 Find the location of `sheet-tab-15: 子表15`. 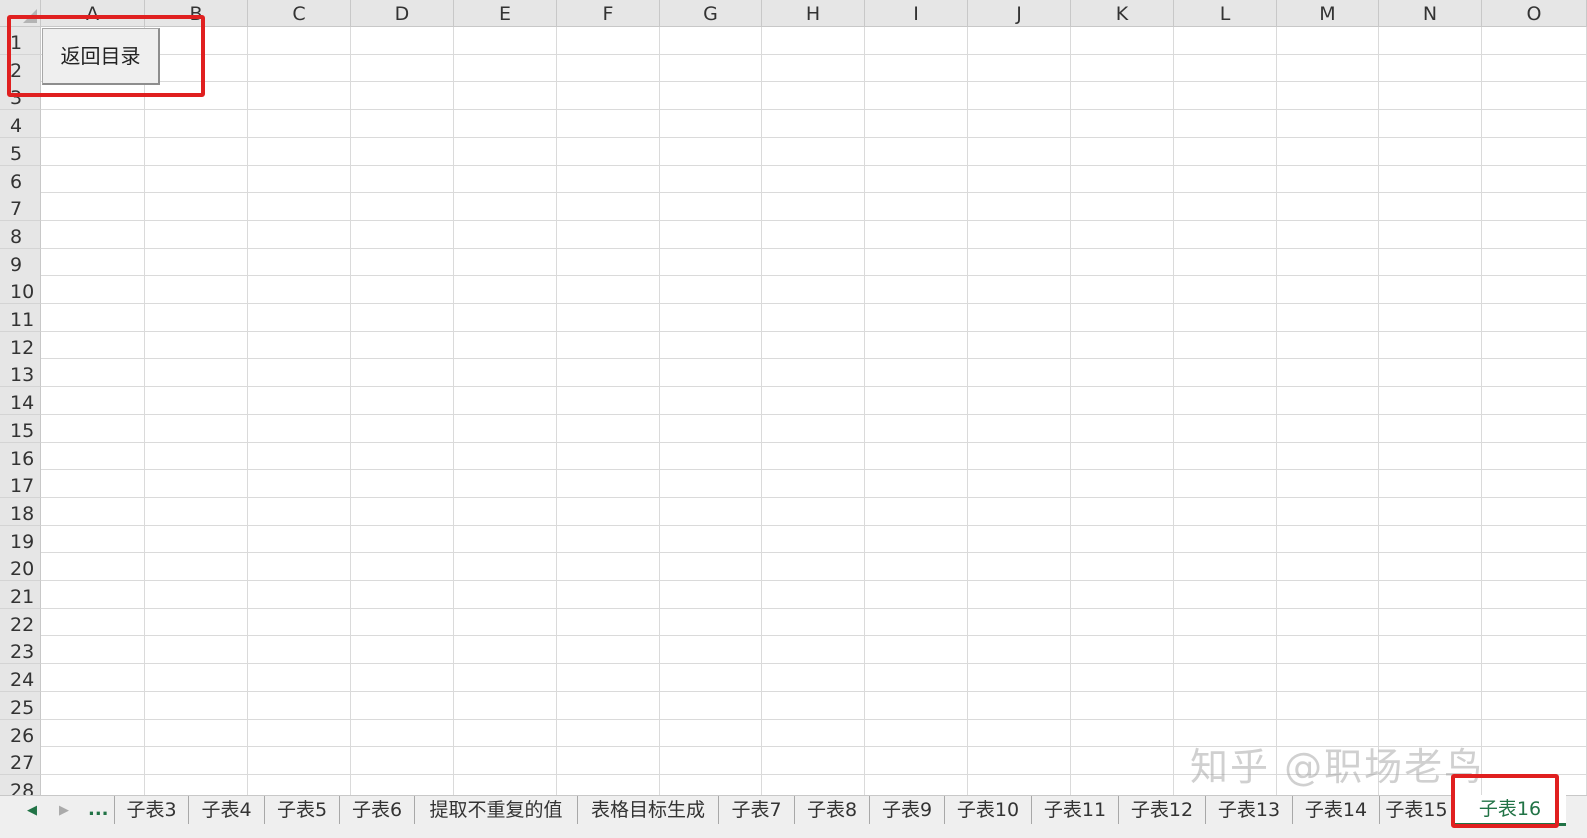

sheet-tab-15: 子表15 is located at coordinates (1416, 810).